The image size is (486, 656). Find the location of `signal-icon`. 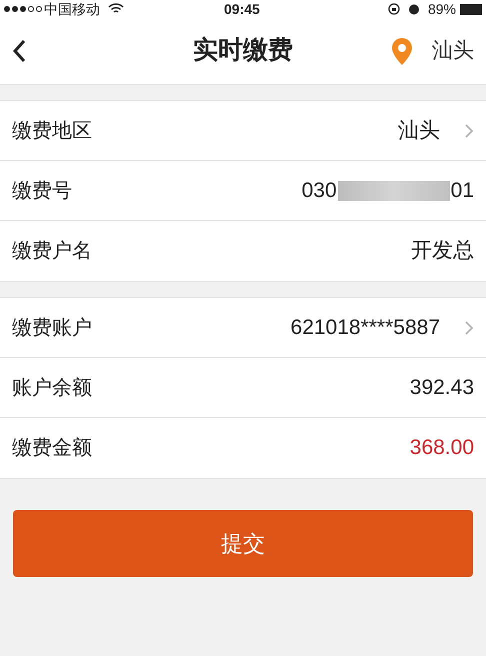

signal-icon is located at coordinates (23, 9).